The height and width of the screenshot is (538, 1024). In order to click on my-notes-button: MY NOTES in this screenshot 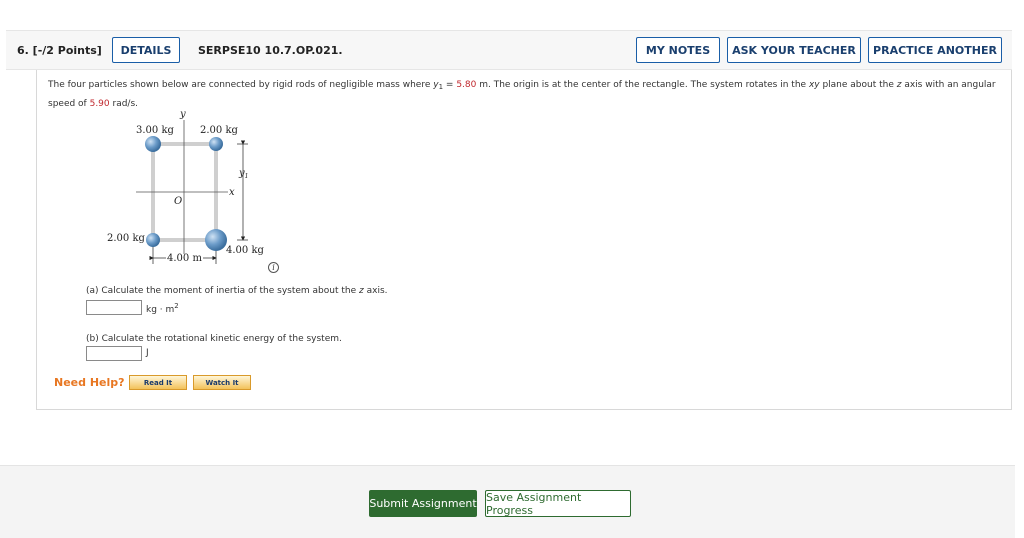, I will do `click(678, 50)`.